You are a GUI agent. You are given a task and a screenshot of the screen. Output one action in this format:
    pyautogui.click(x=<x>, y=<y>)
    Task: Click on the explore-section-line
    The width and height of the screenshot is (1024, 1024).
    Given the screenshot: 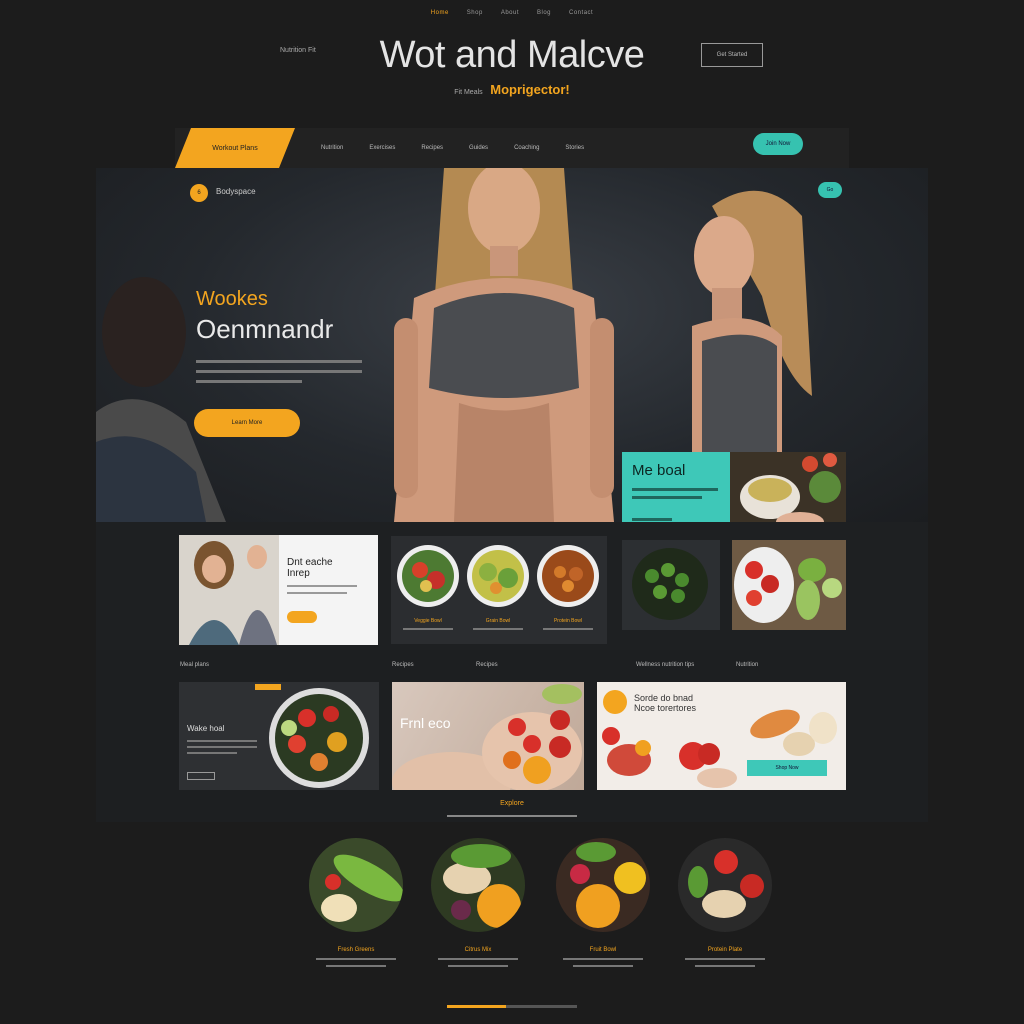 What is the action you would take?
    pyautogui.click(x=512, y=816)
    